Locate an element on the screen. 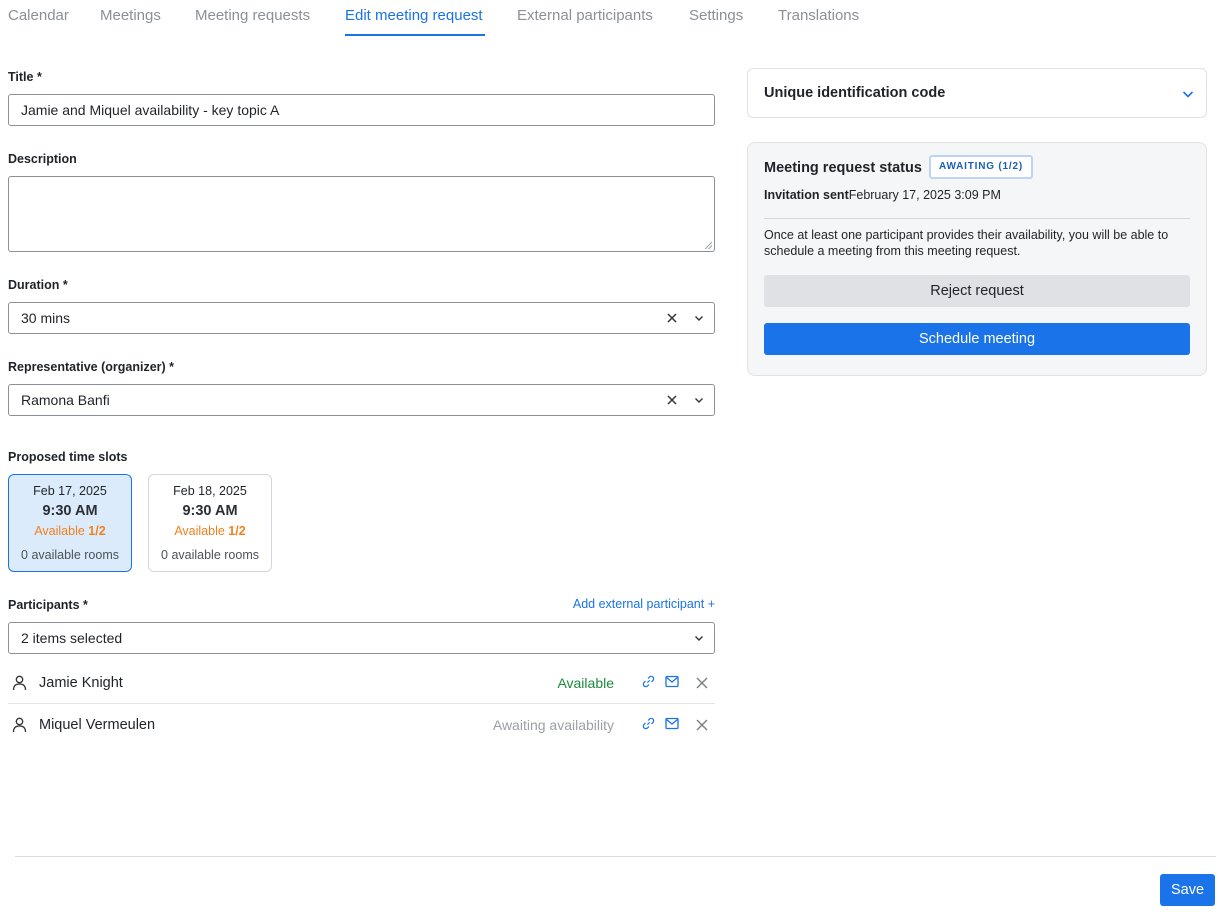 The width and height of the screenshot is (1222, 915). slot-date: Feb 17, 2025 is located at coordinates (70, 491).